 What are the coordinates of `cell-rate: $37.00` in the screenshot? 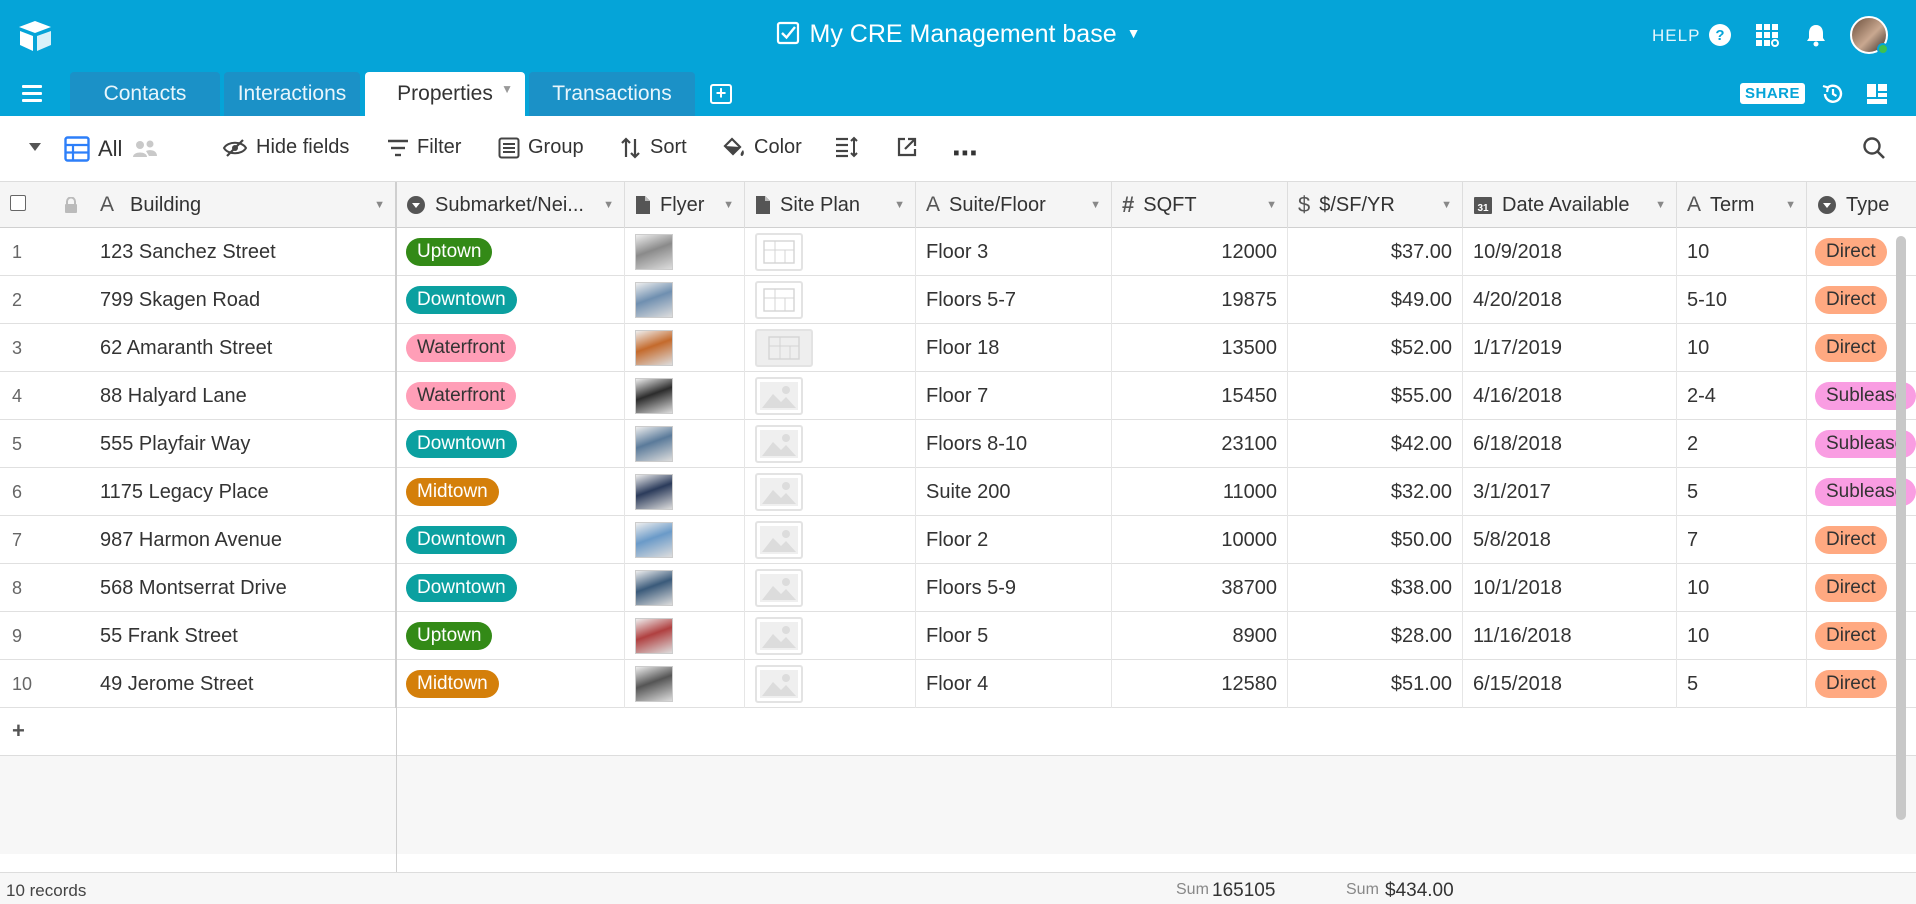 It's located at (1375, 252).